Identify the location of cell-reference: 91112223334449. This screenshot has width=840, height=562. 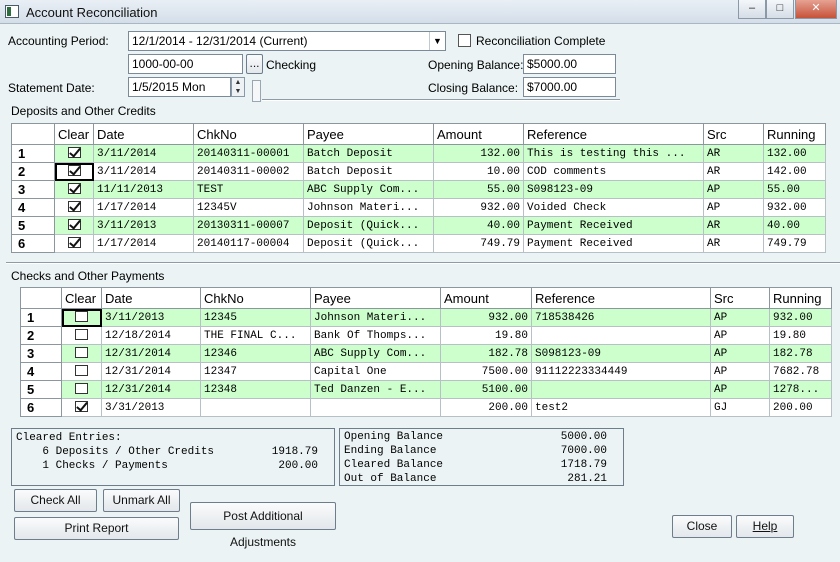
(621, 371).